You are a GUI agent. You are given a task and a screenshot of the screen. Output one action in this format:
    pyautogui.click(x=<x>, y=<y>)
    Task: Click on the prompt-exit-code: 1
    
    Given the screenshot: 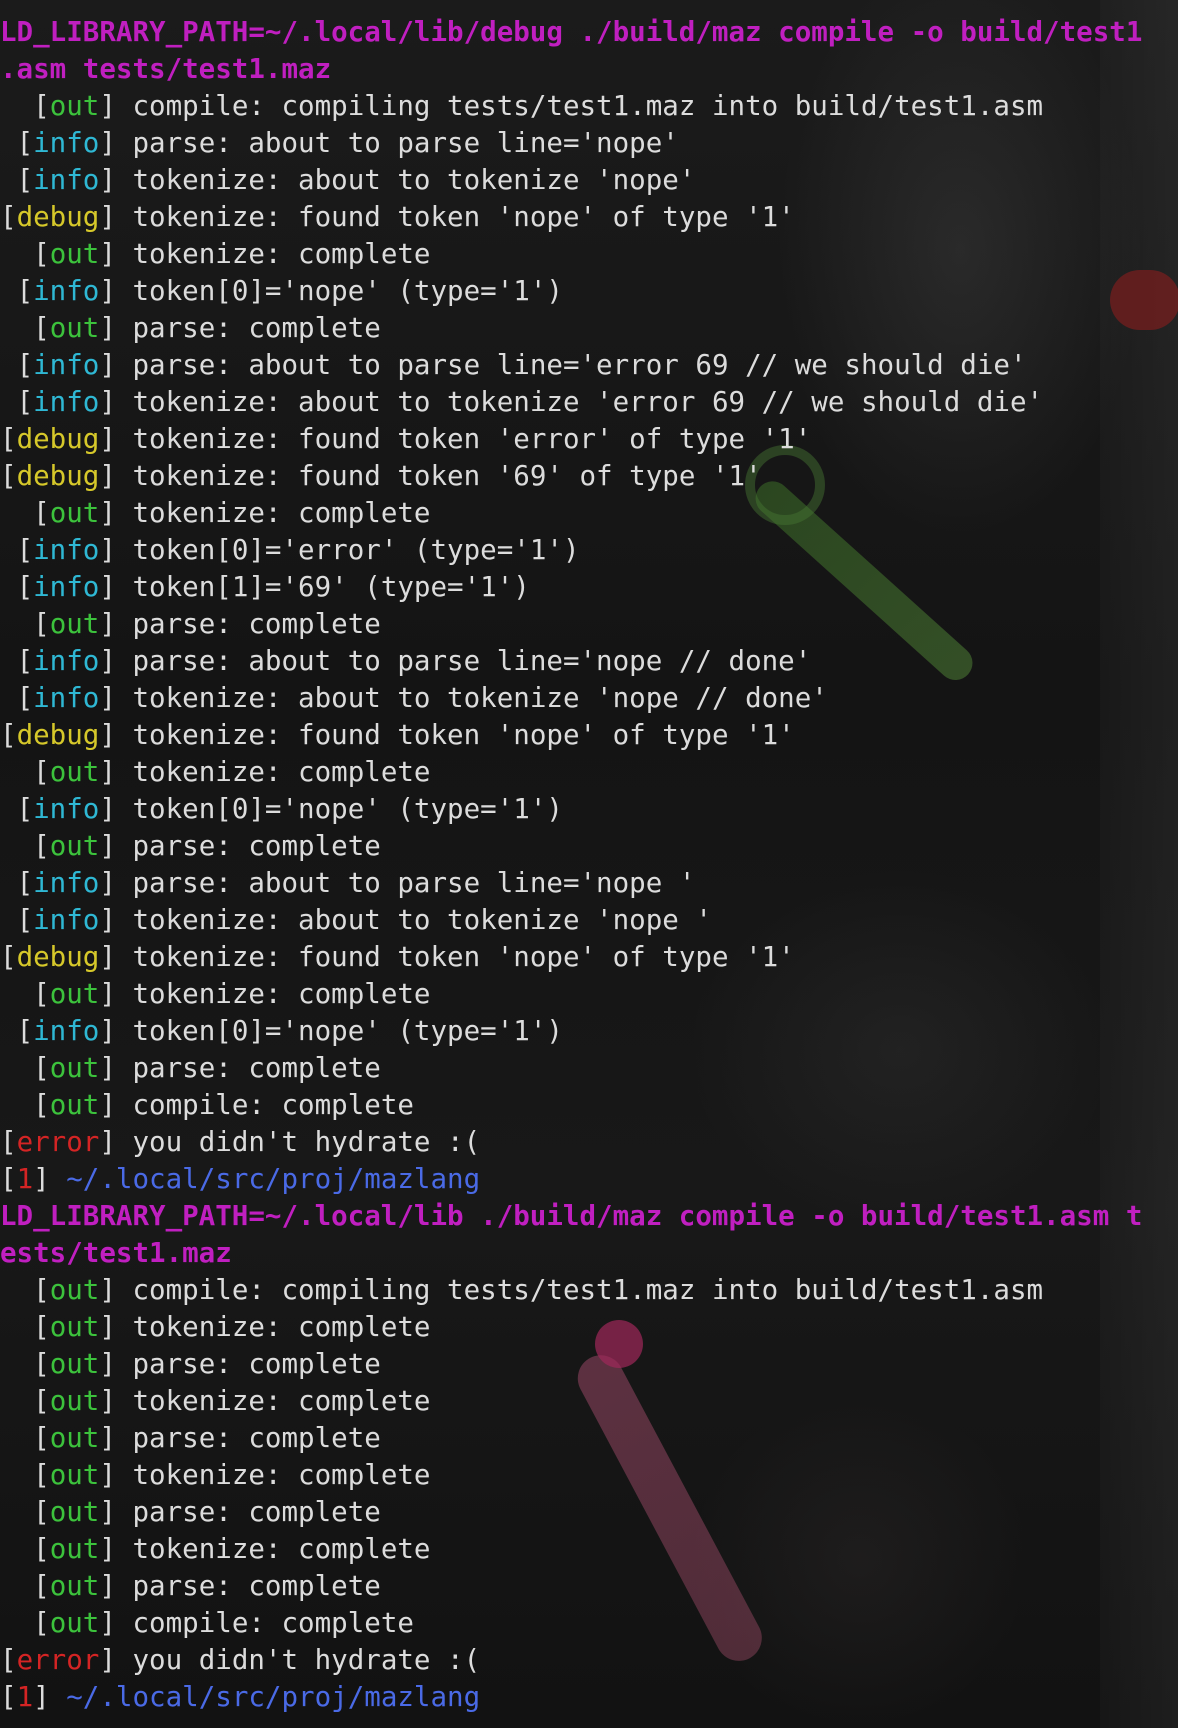 What is the action you would take?
    pyautogui.click(x=25, y=1697)
    